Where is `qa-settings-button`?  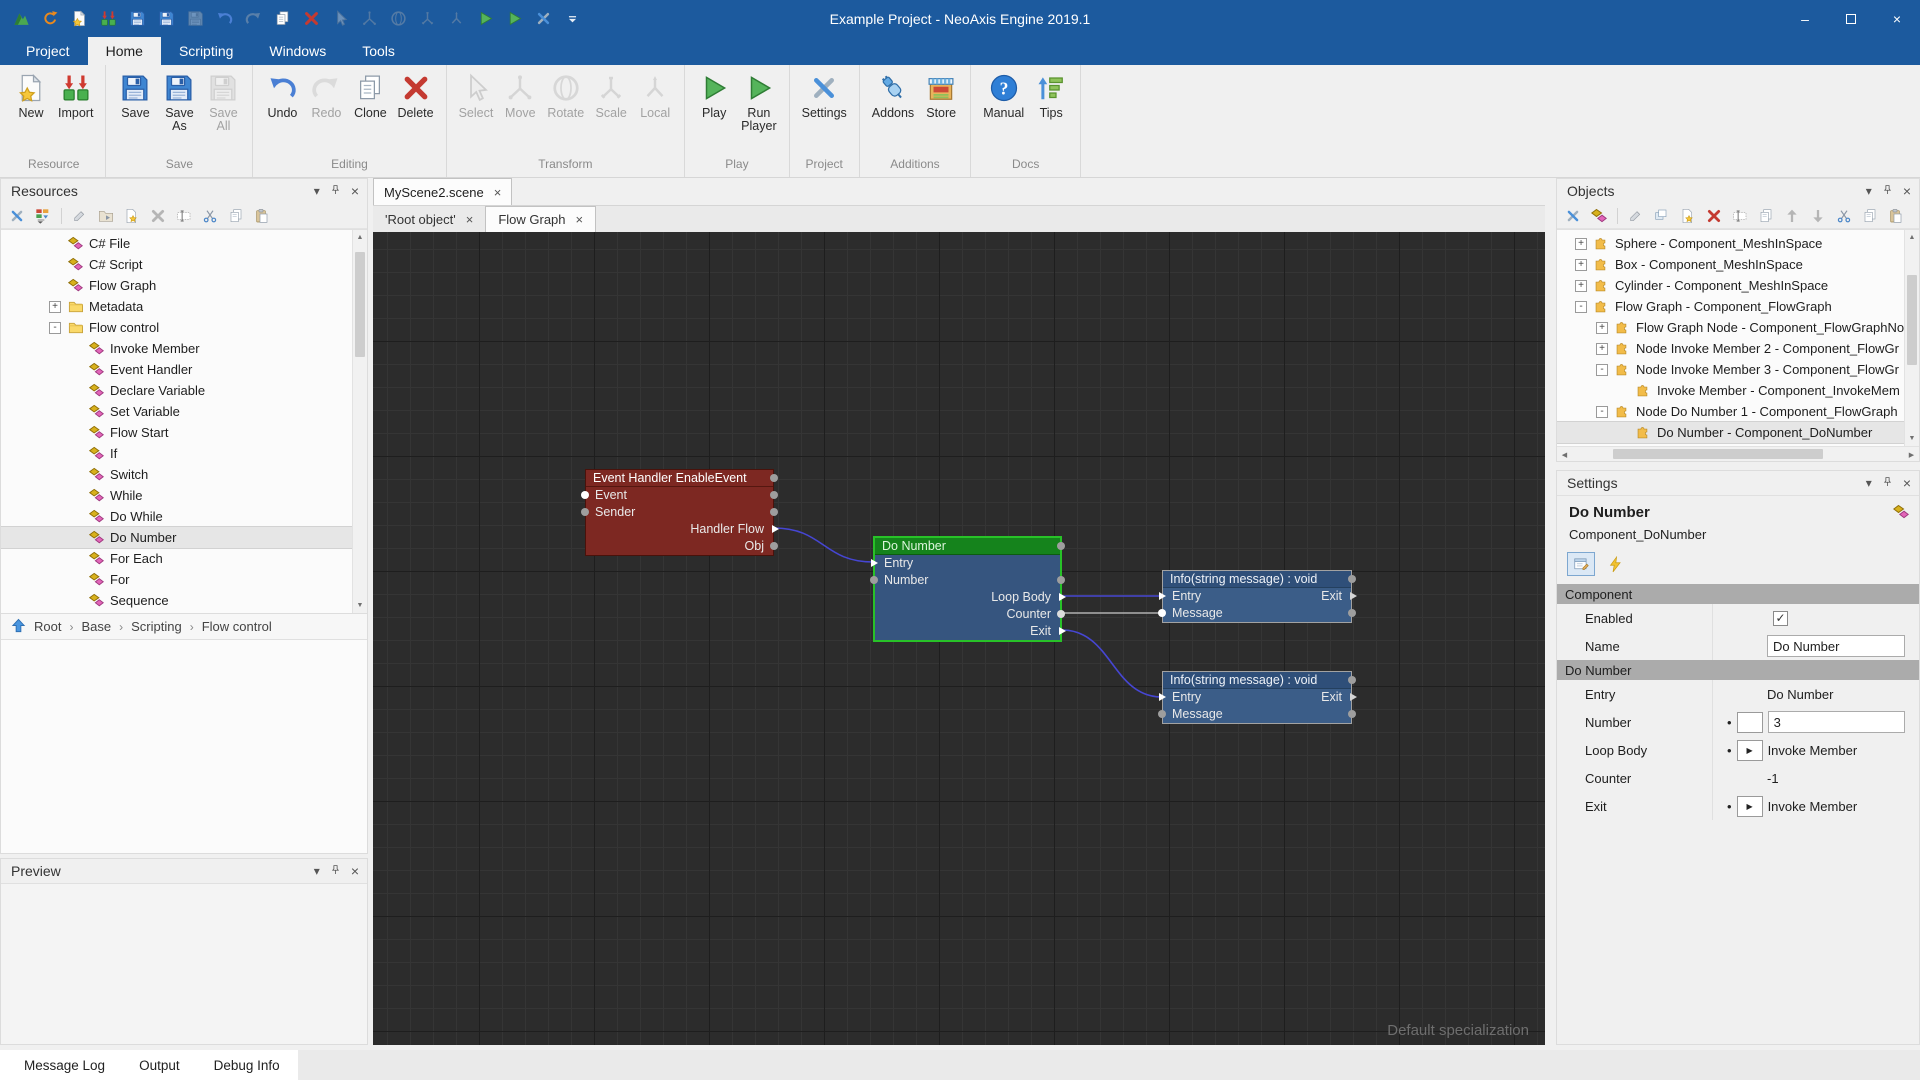 qa-settings-button is located at coordinates (543, 19).